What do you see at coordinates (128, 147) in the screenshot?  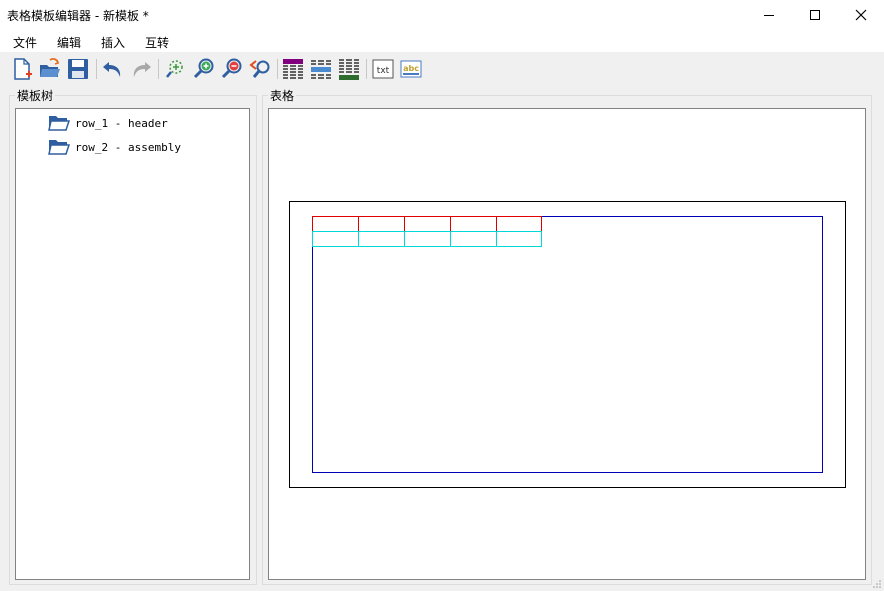 I see `tree-node-label: row_2 - assembly` at bounding box center [128, 147].